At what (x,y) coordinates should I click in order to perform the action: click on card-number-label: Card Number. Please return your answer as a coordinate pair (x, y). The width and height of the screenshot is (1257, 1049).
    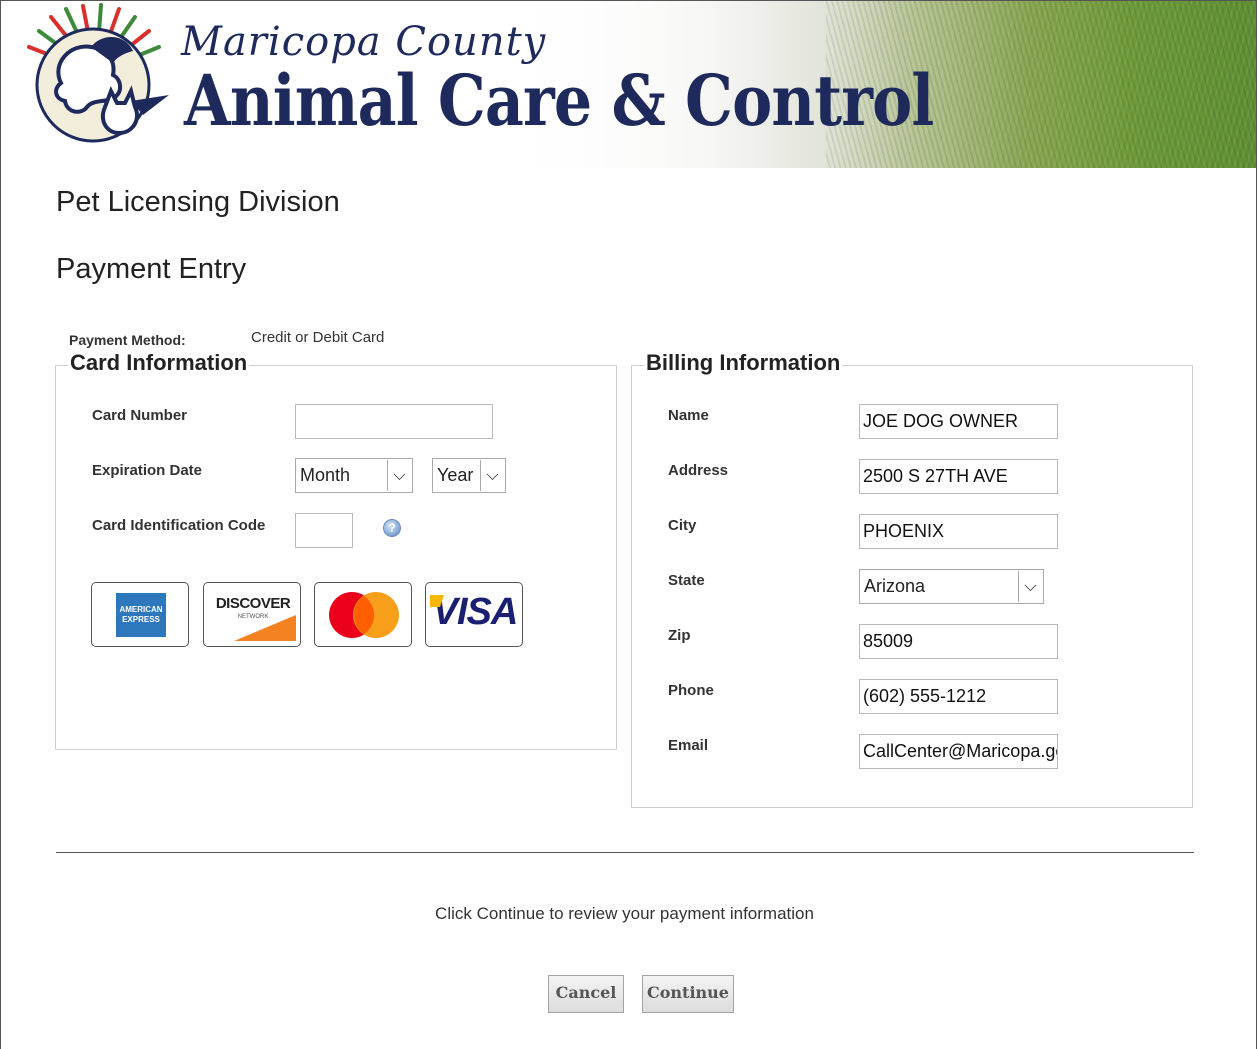
    Looking at the image, I should click on (140, 415).